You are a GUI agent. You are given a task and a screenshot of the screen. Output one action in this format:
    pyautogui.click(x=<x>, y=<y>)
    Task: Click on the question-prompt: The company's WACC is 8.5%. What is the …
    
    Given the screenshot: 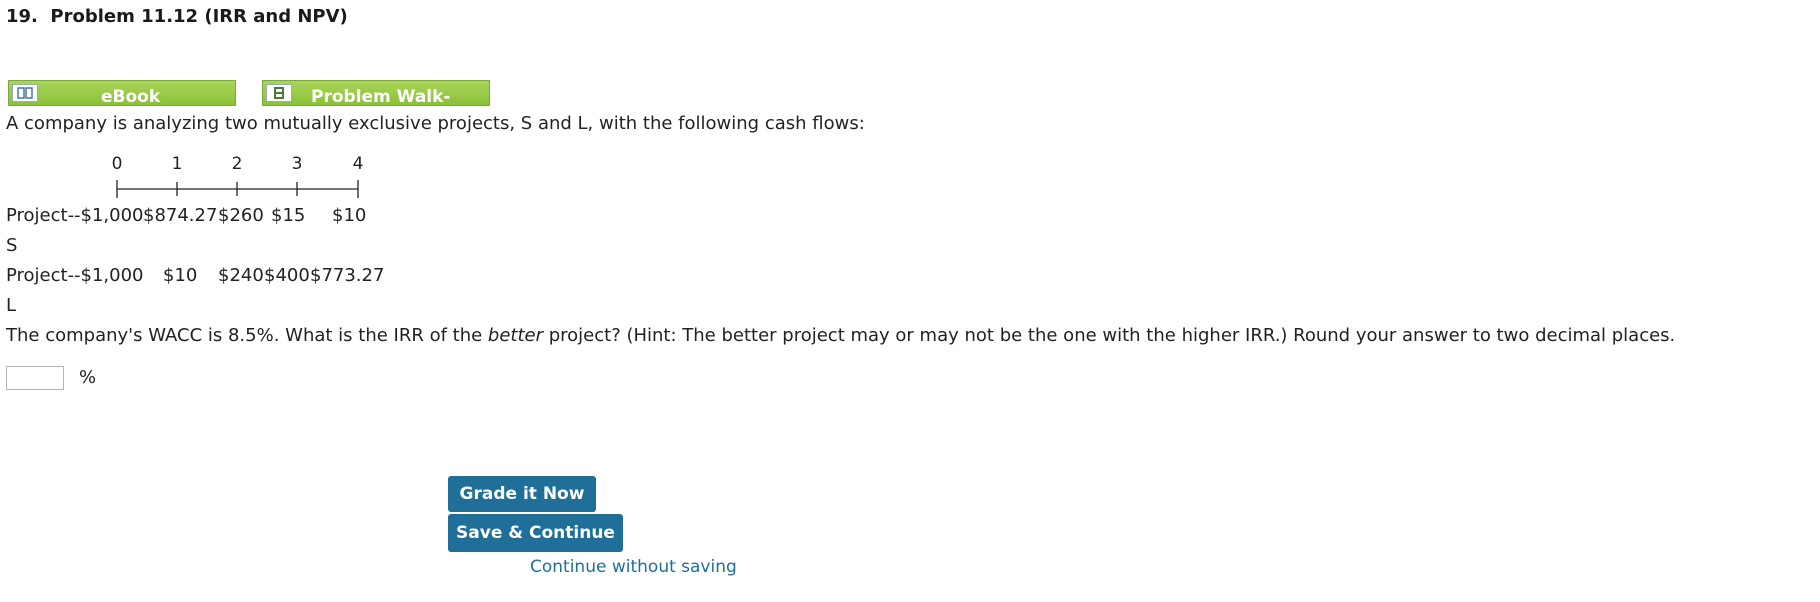 What is the action you would take?
    pyautogui.click(x=840, y=335)
    